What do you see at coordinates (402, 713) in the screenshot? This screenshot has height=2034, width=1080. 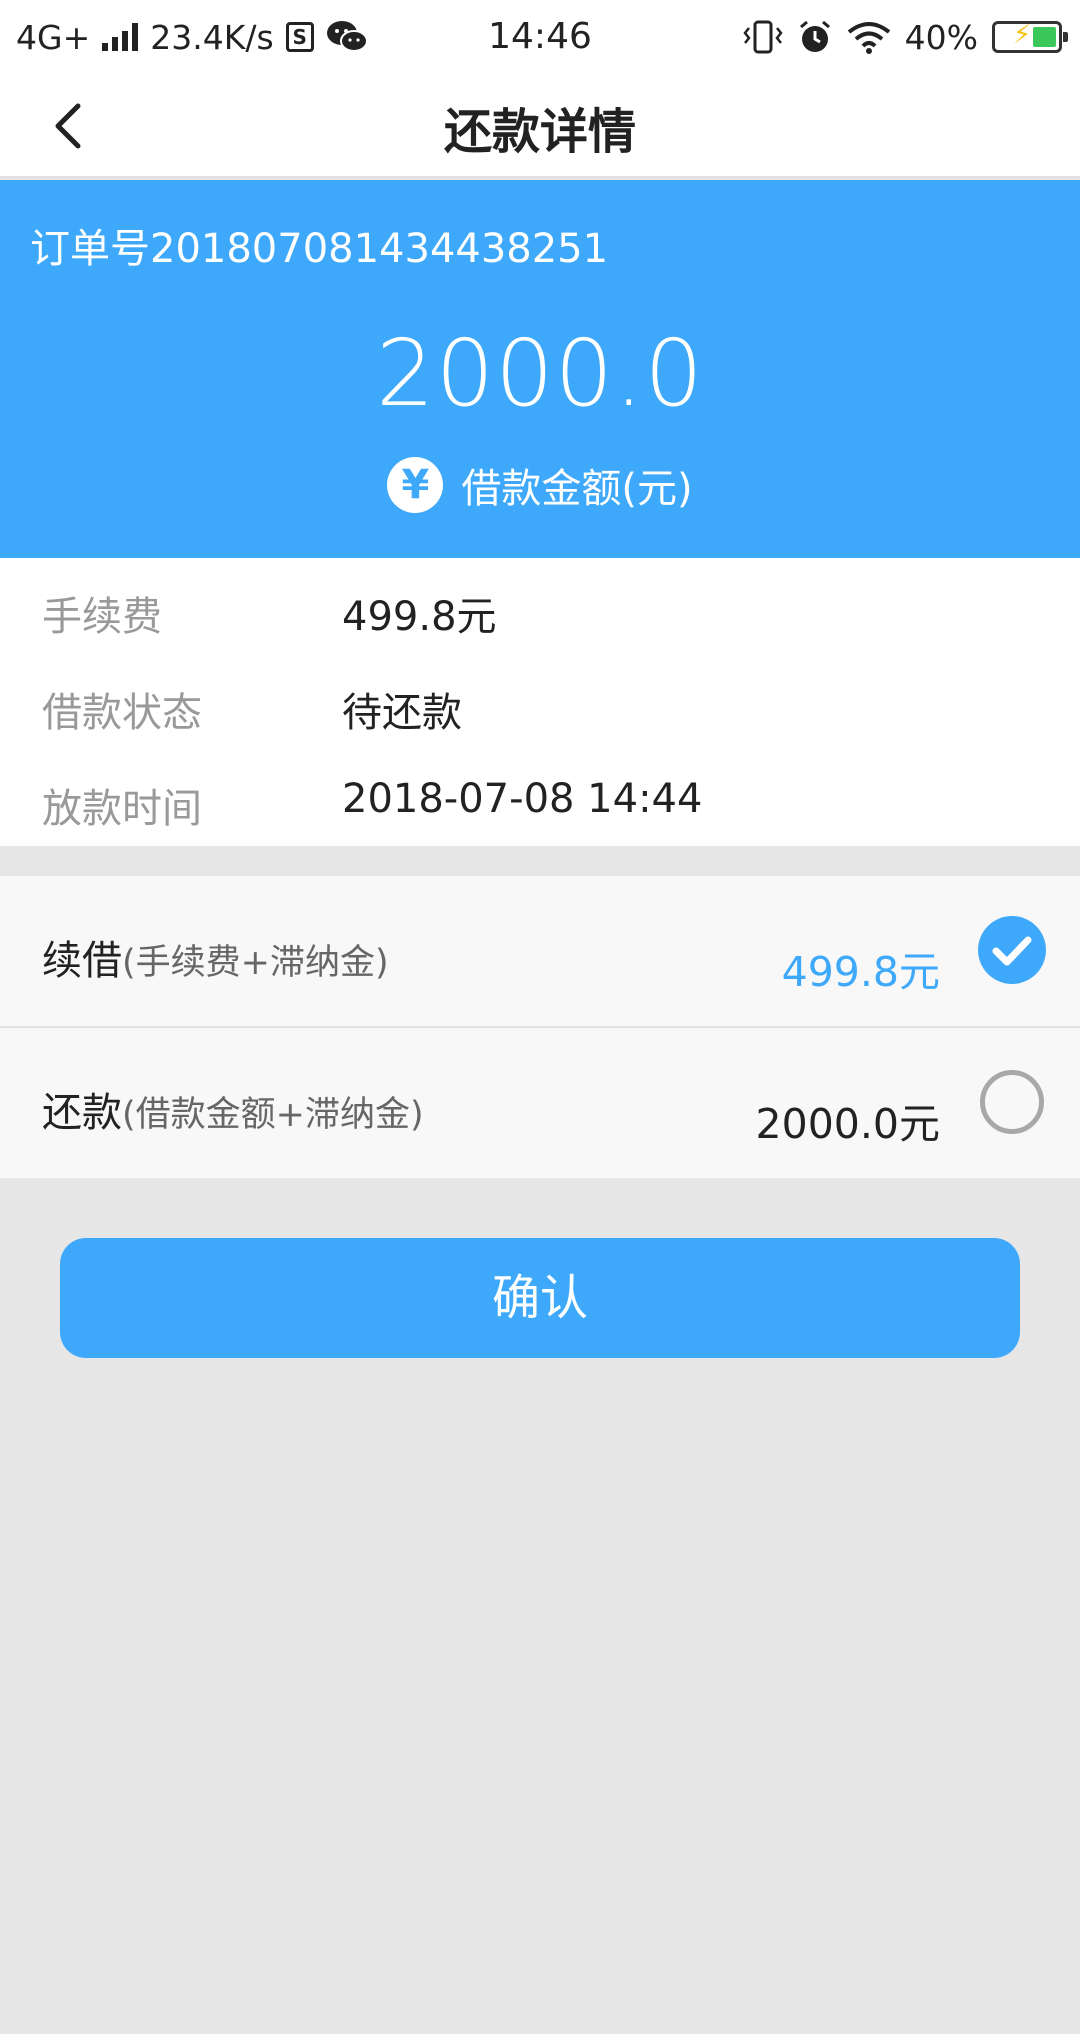 I see `info-value: 待还款` at bounding box center [402, 713].